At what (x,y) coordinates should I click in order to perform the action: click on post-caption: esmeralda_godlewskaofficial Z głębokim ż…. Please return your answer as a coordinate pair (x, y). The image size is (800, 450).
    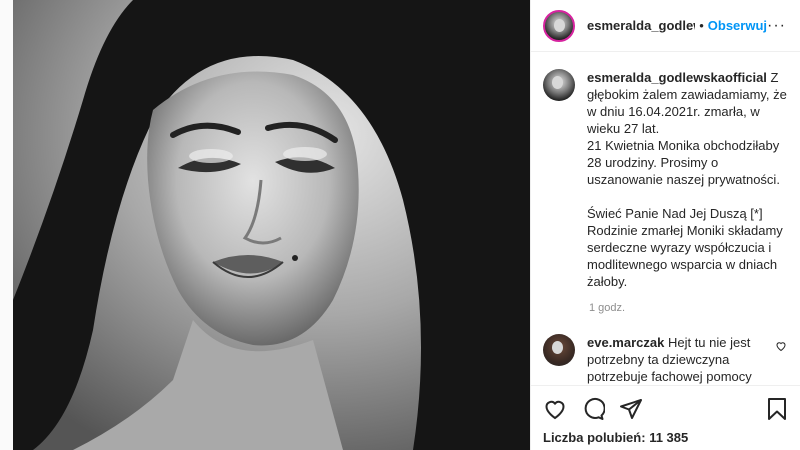
    Looking at the image, I should click on (665, 179).